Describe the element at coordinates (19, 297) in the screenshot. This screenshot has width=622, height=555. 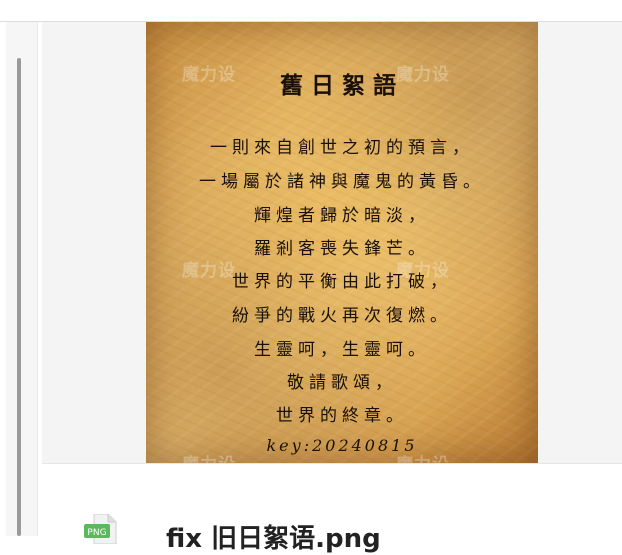
I see `scrollbar-thumb` at that location.